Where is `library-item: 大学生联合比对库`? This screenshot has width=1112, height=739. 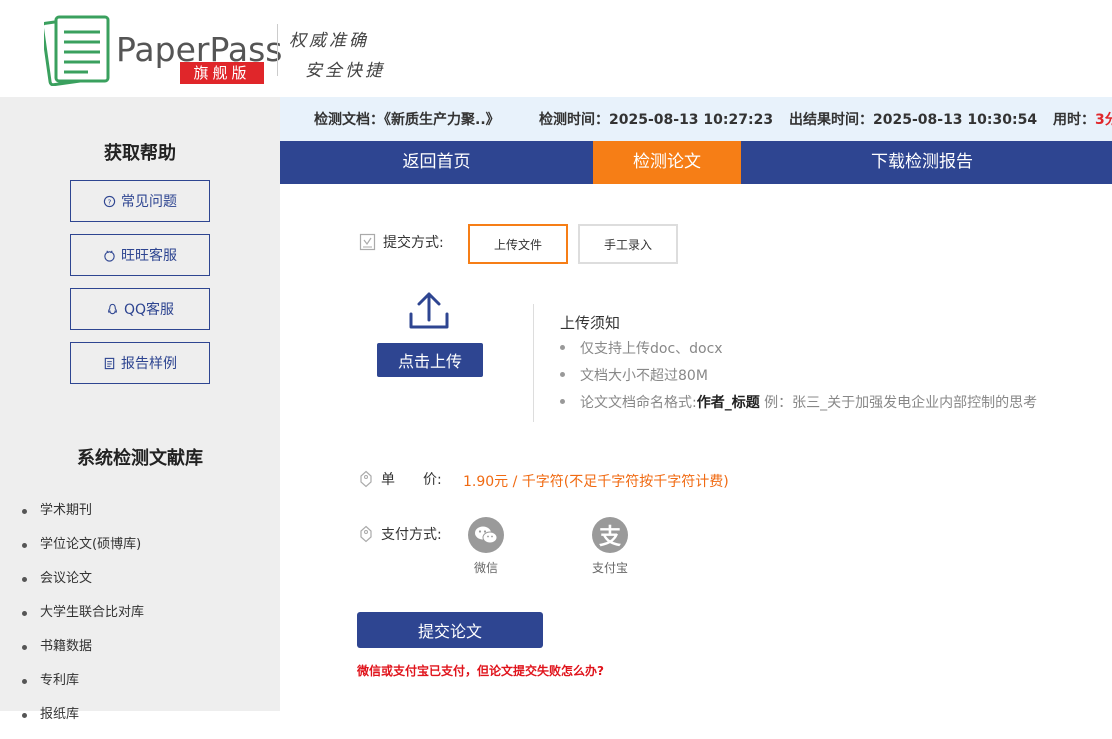 library-item: 大学生联合比对库 is located at coordinates (83, 620).